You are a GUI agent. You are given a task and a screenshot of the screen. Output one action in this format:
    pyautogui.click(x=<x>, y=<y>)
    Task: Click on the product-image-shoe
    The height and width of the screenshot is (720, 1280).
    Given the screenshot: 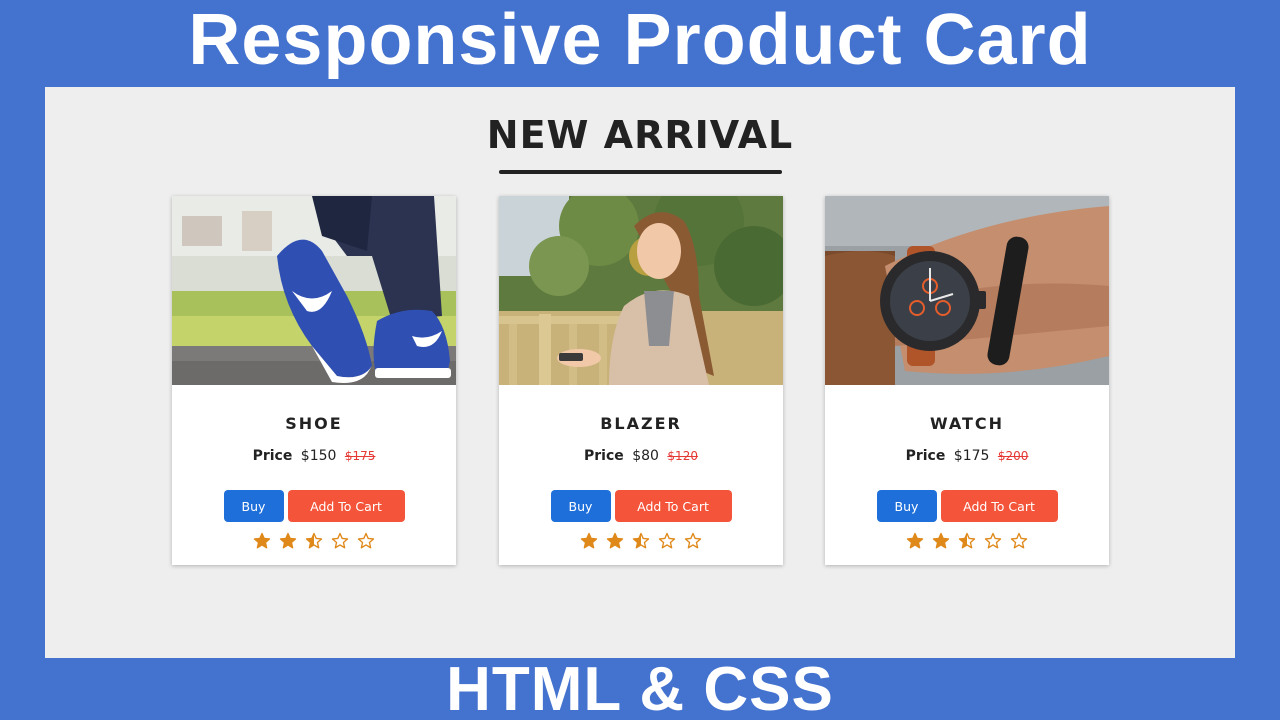 What is the action you would take?
    pyautogui.click(x=314, y=290)
    